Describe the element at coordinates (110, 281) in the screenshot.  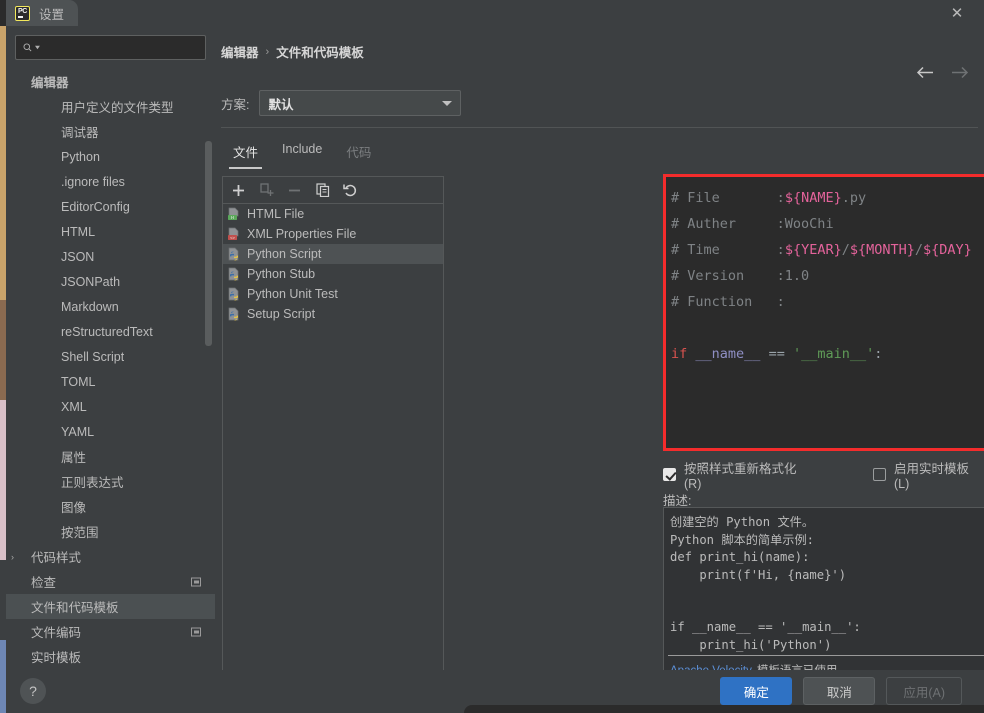
I see `sidebar-item: JSONPath` at that location.